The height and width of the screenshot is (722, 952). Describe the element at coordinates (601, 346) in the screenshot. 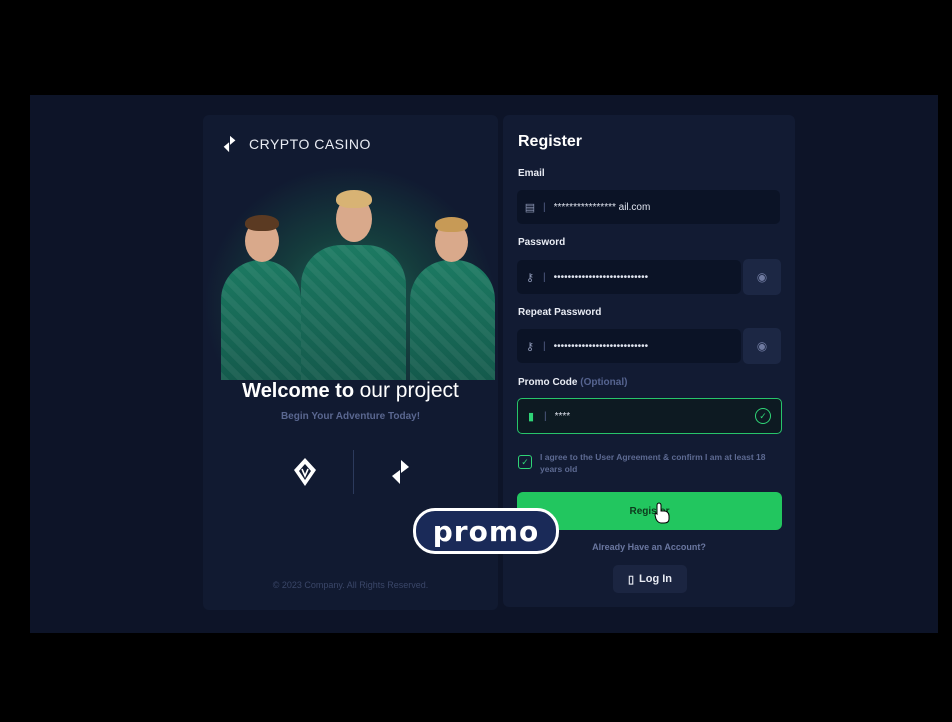

I see `repeat-password-value: •••••••••••••••••••••••••••` at that location.